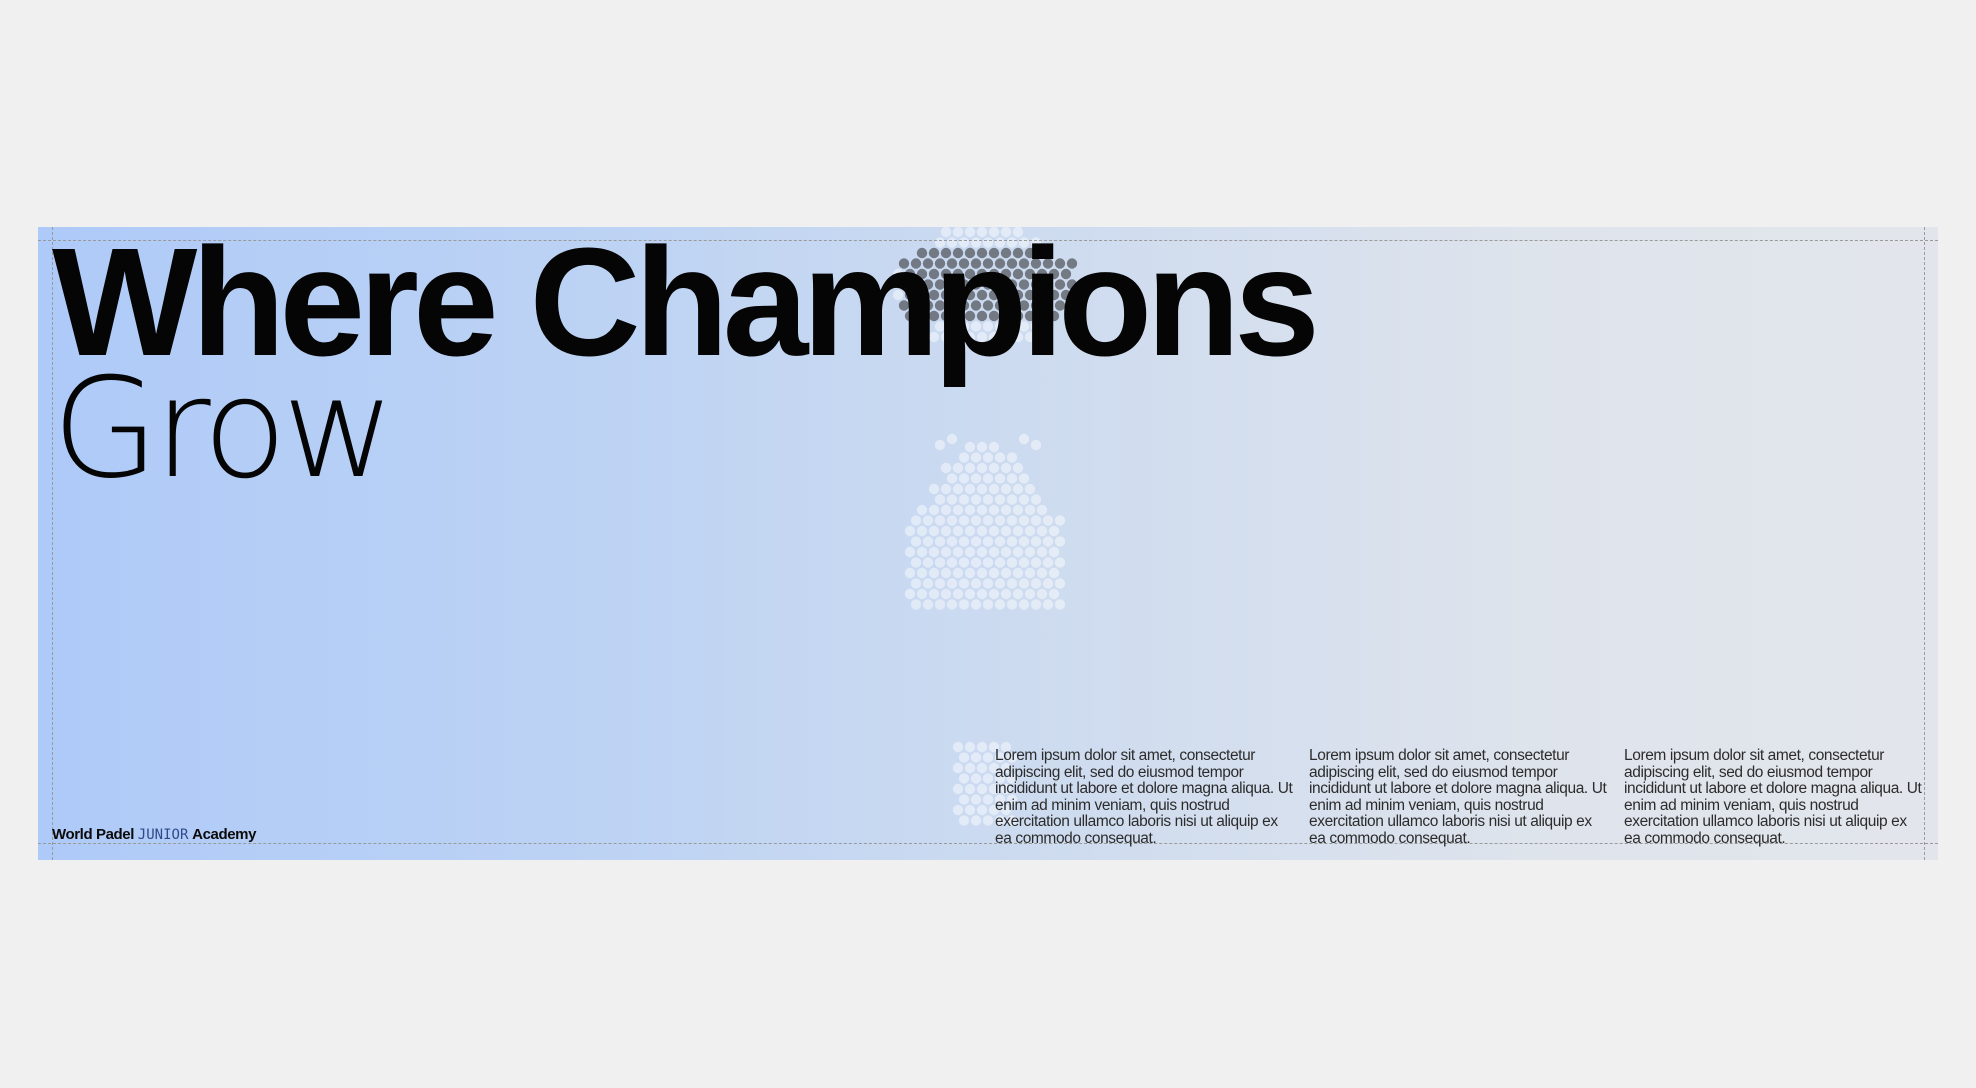 This screenshot has height=1088, width=1976. Describe the element at coordinates (224, 834) in the screenshot. I see `brand-academy: Academy` at that location.